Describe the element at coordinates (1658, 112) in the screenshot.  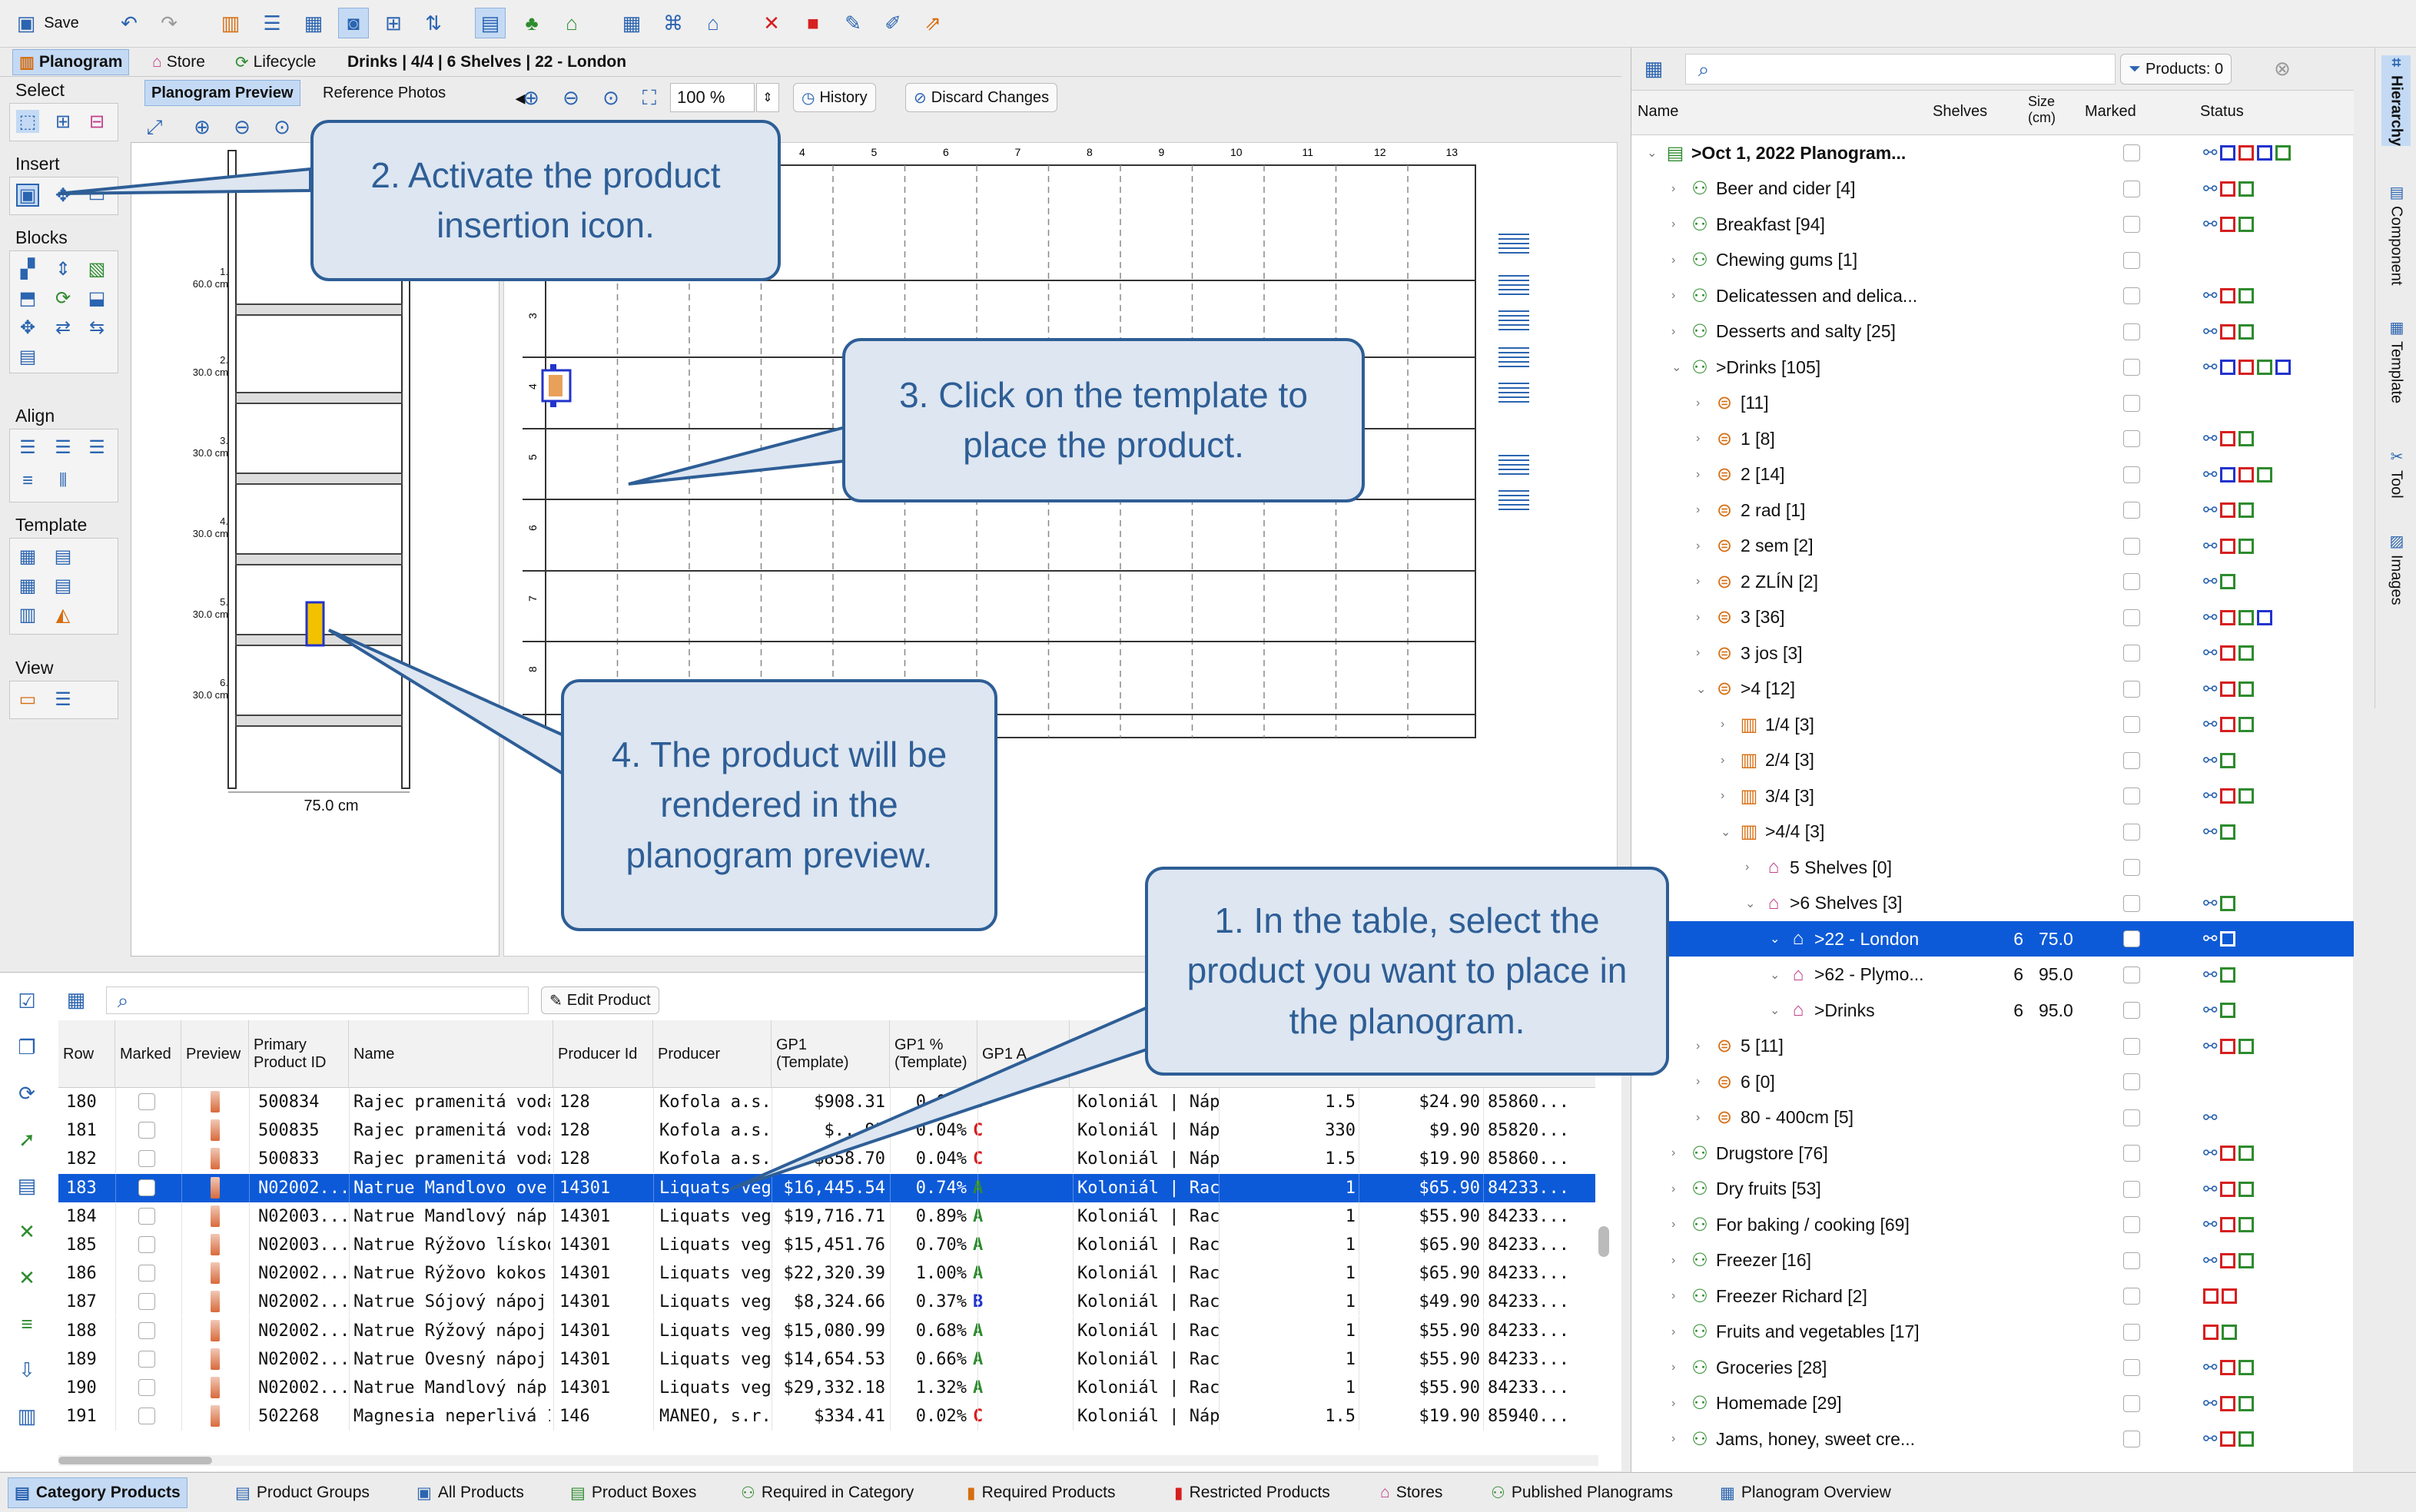
I see `col-name: Name` at that location.